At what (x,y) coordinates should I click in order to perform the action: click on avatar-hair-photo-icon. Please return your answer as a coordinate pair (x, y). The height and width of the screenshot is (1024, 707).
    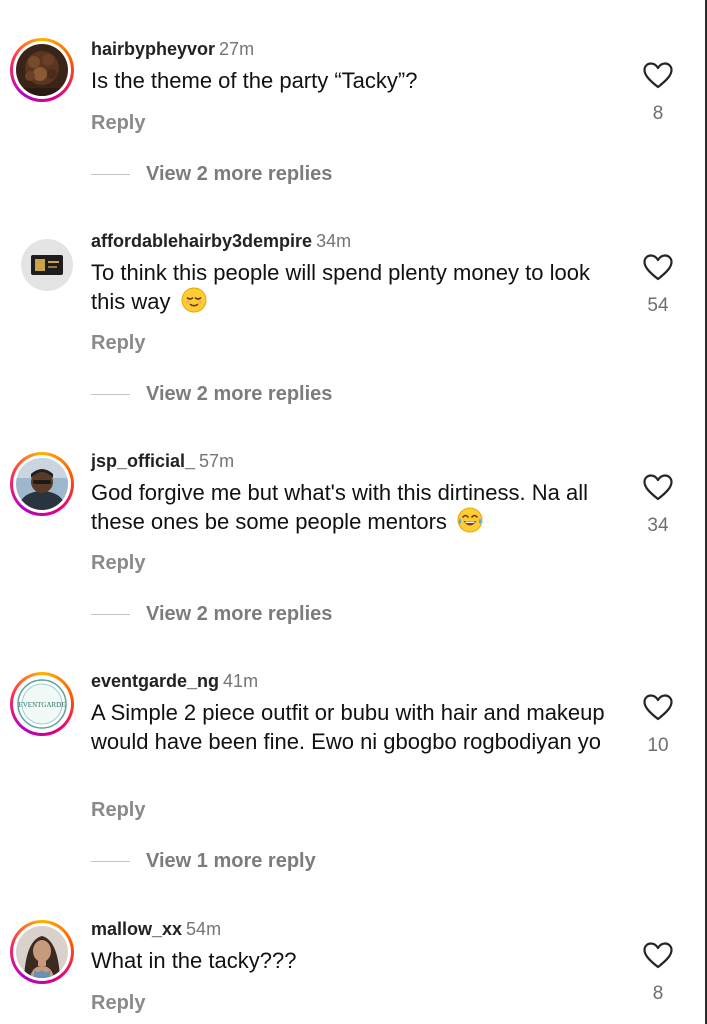
    Looking at the image, I should click on (42, 70).